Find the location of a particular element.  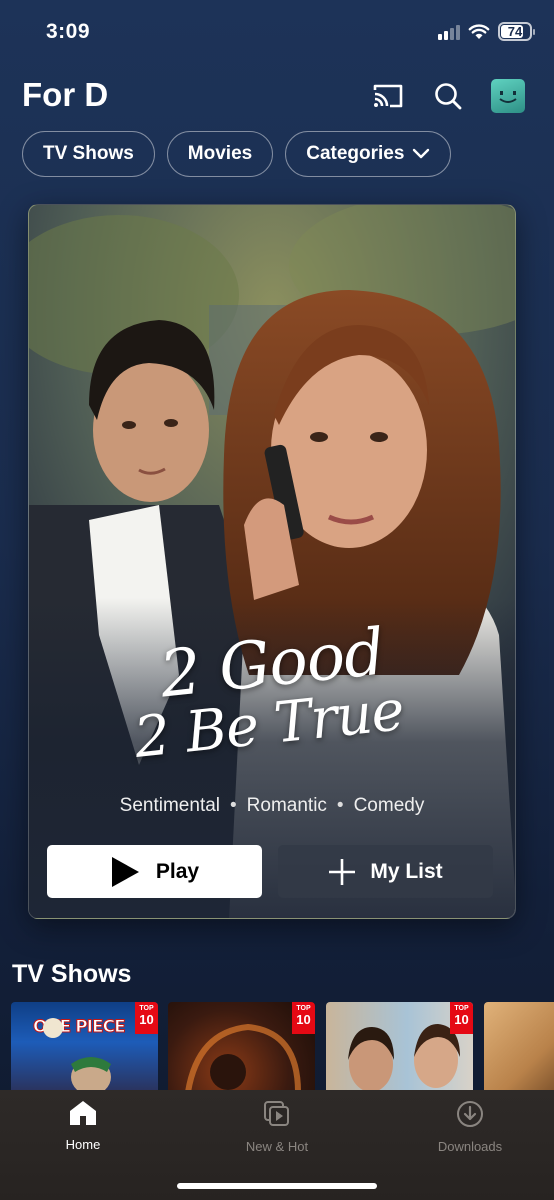

play-icon is located at coordinates (125, 871).